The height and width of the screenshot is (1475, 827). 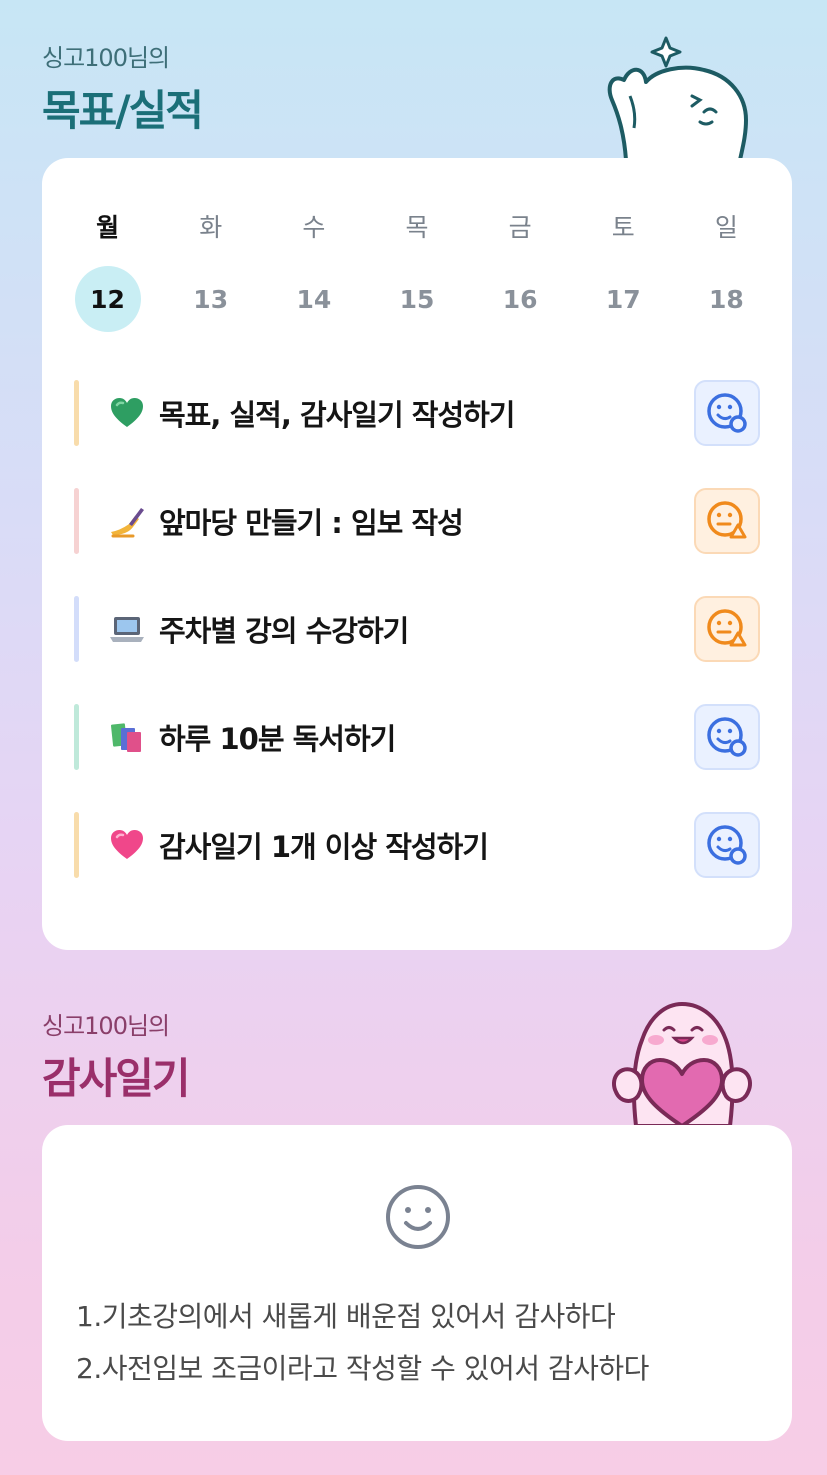 What do you see at coordinates (311, 523) in the screenshot?
I see `task-label: 앞마당 만들기 : 임보 작성` at bounding box center [311, 523].